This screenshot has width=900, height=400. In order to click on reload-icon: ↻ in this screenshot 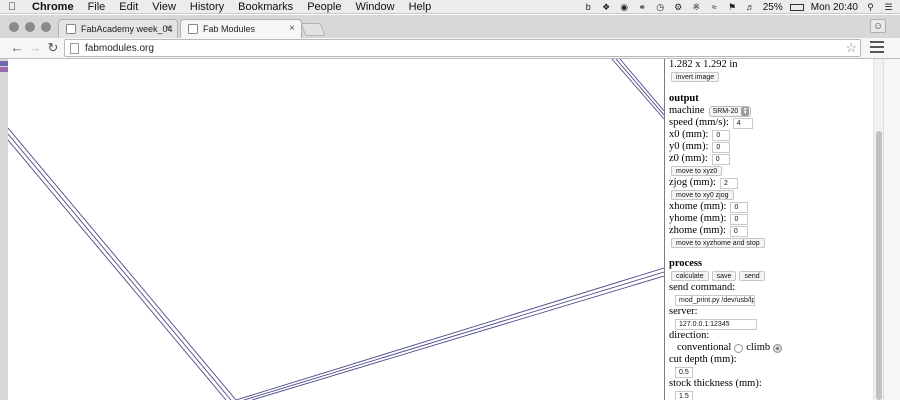, I will do `click(53, 48)`.